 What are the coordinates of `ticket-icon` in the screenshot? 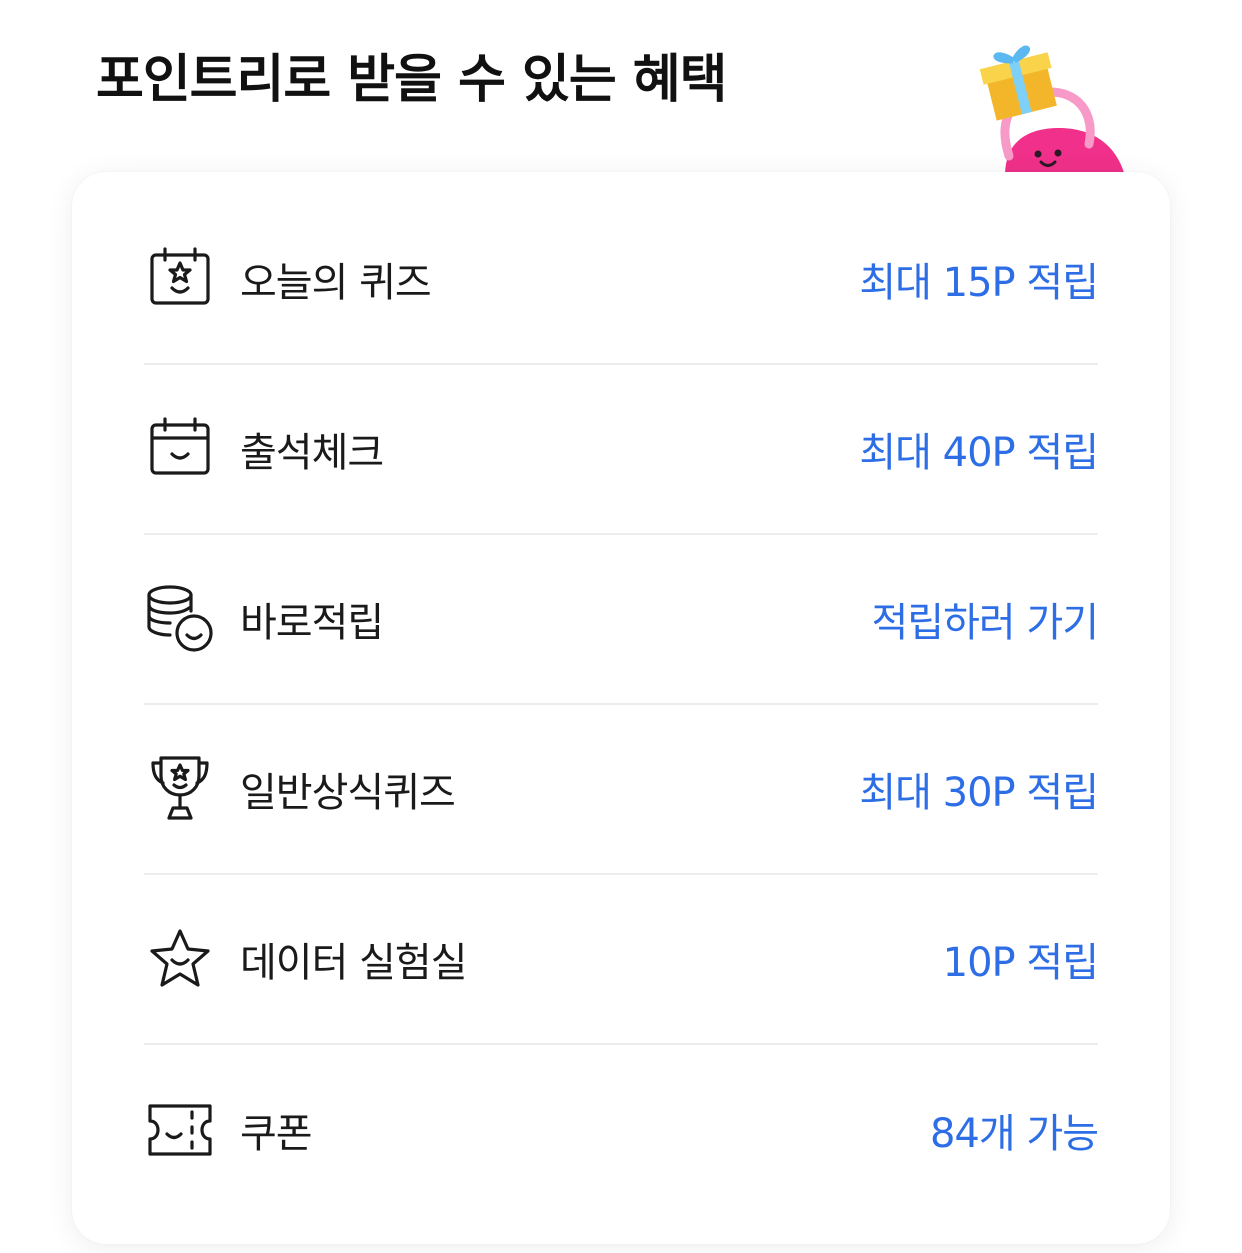 It's located at (180, 1130).